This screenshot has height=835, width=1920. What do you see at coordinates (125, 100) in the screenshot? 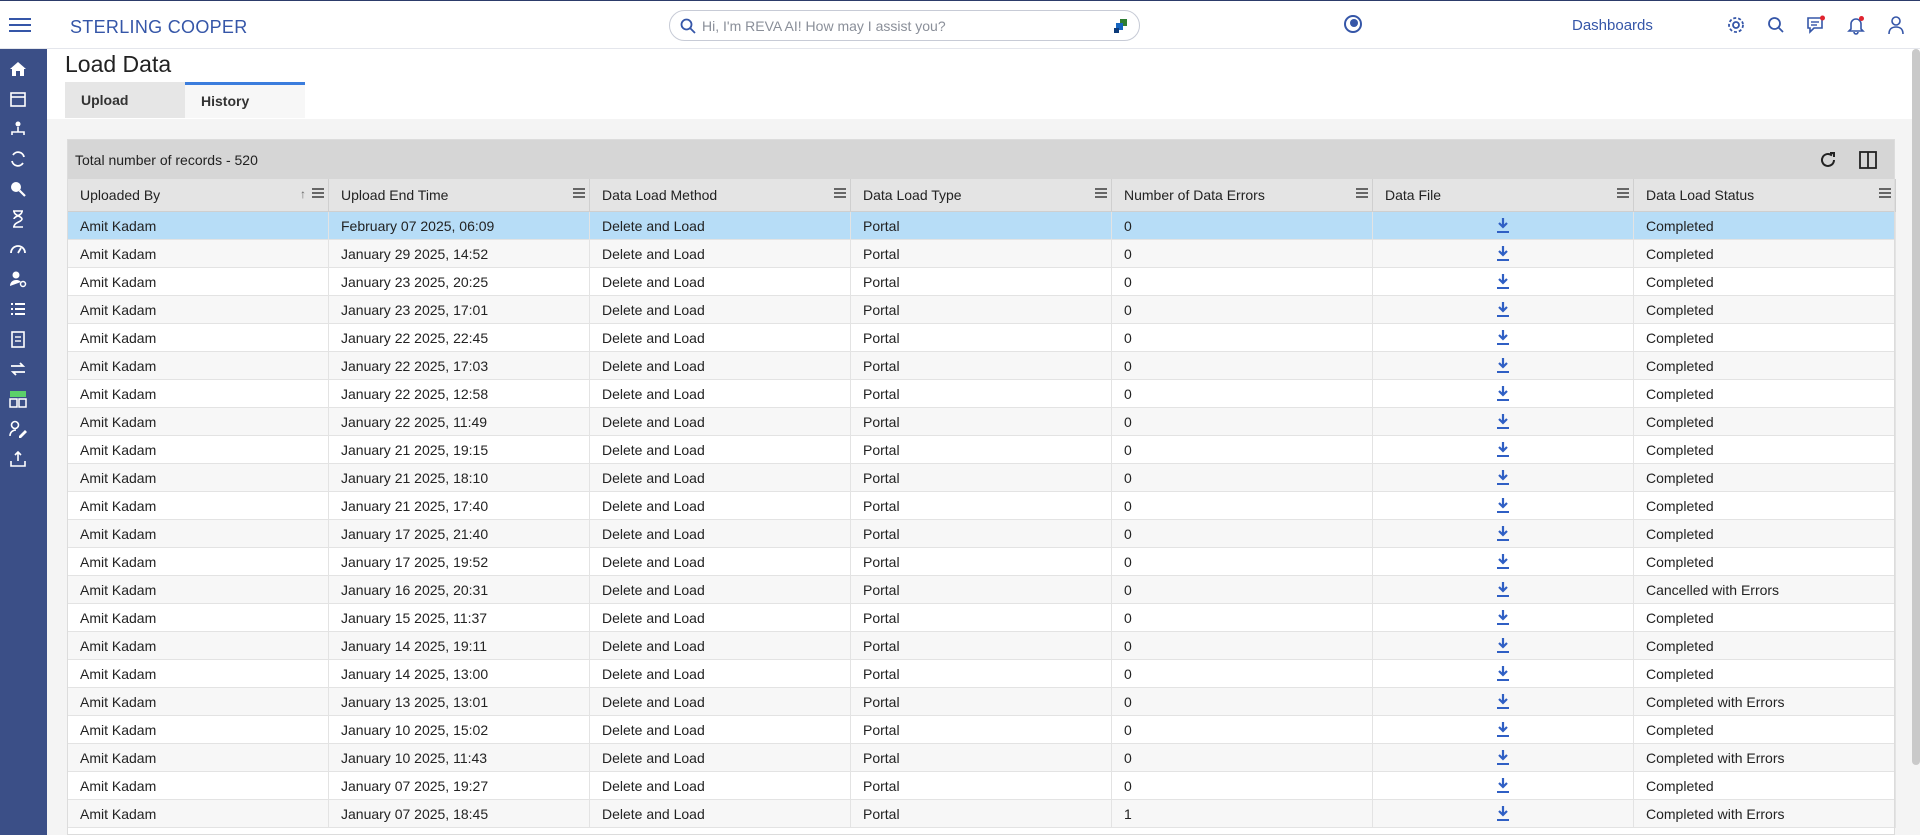
I see `tab-upload: Upload` at bounding box center [125, 100].